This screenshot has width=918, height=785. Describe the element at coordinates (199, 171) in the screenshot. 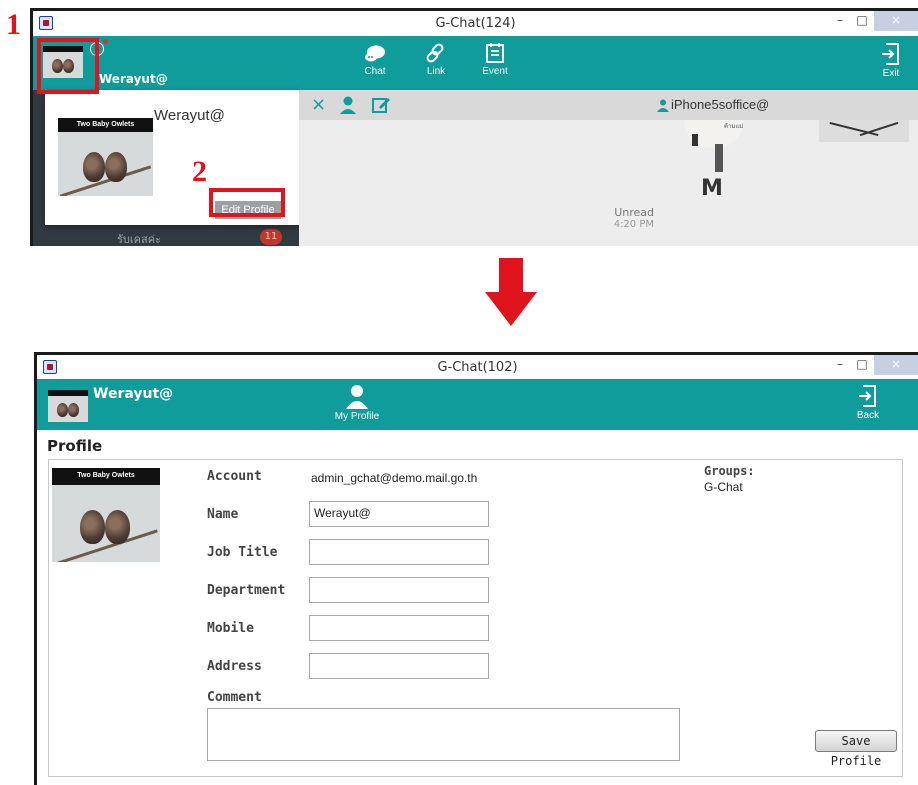

I see `step-2-marker: 2` at that location.